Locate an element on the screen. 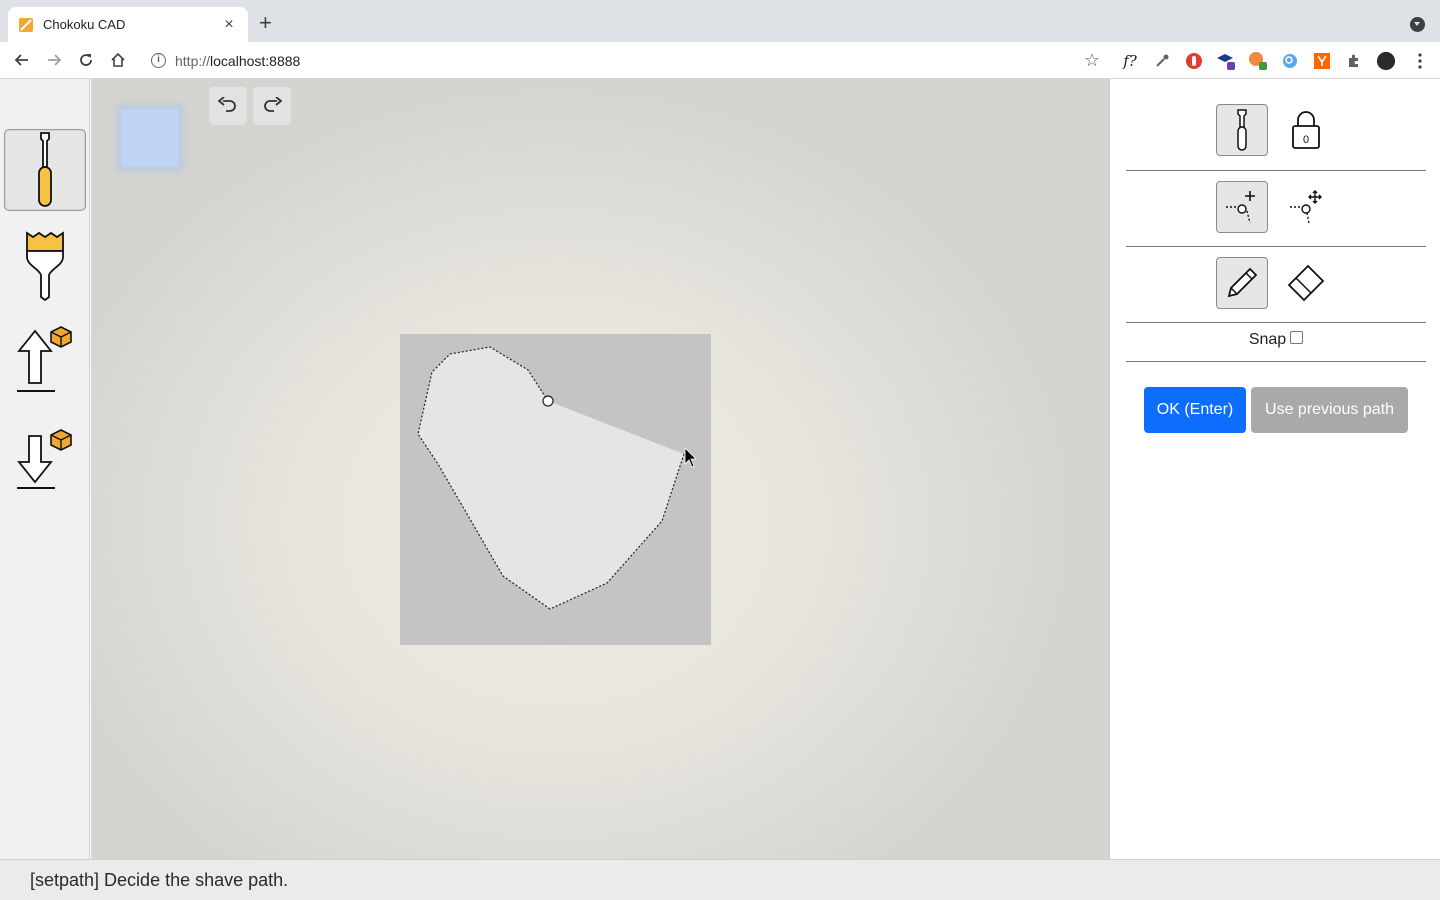 This screenshot has height=900, width=1440. close-tab-icon: × is located at coordinates (229, 24).